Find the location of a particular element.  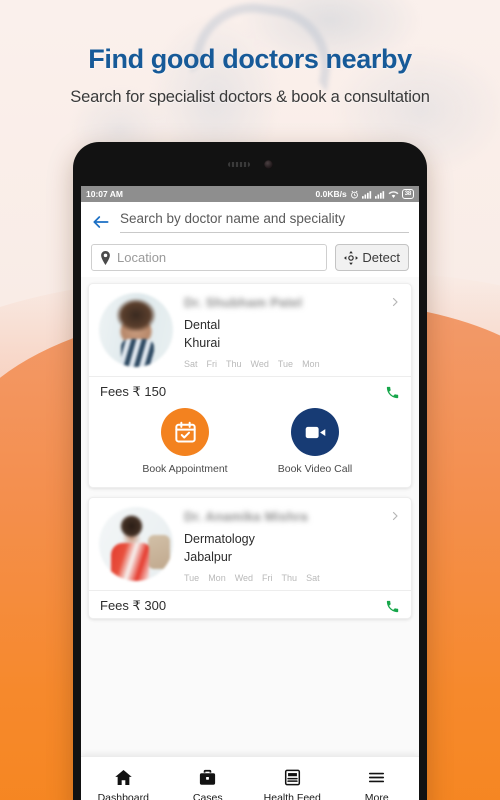

nav-item-dashboard: Dashboard is located at coordinates (123, 784).